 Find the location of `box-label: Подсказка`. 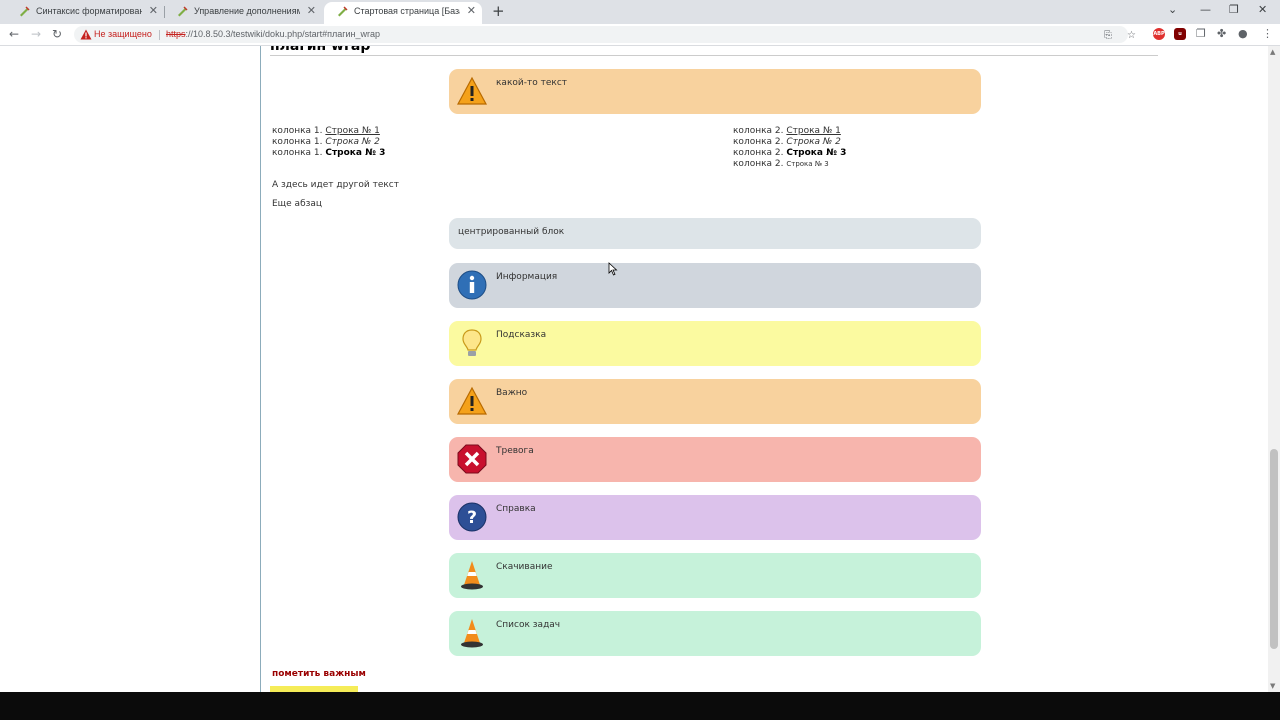

box-label: Подсказка is located at coordinates (521, 335).